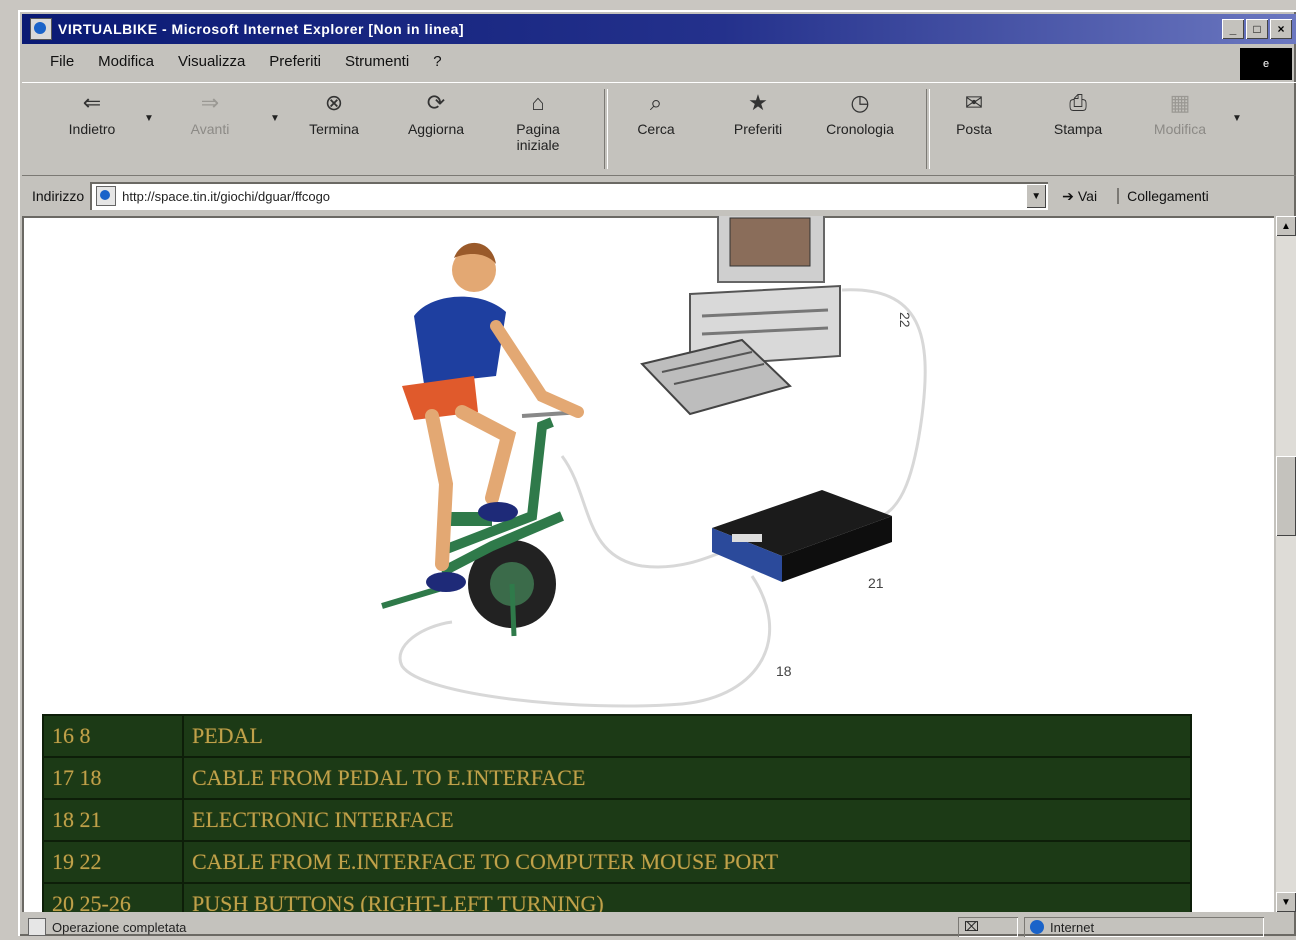 This screenshot has width=1296, height=940. I want to click on go-arrow-icon: ➔, so click(1068, 195).